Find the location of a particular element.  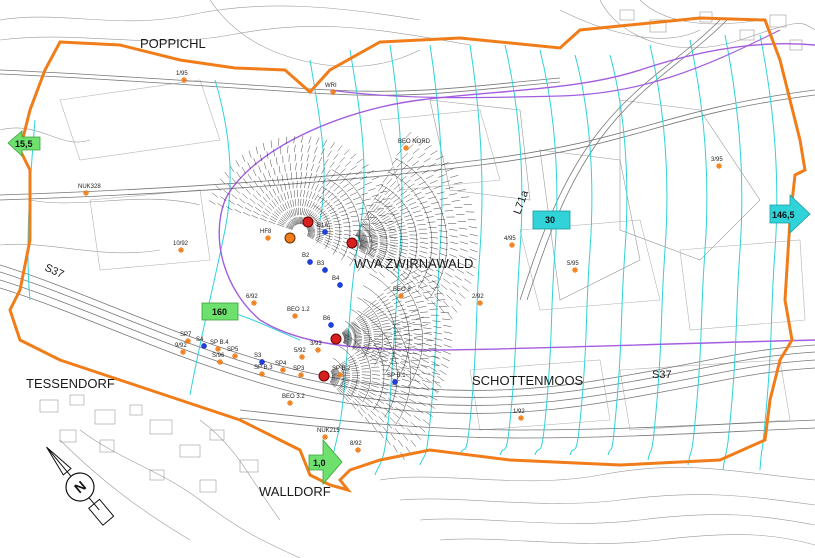

head-value-30: 30 is located at coordinates (550, 220).